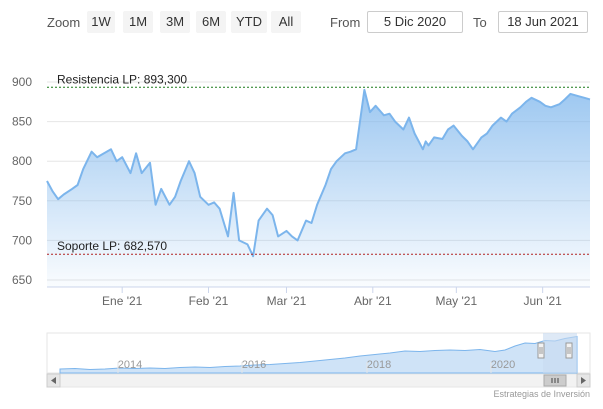 The width and height of the screenshot is (603, 409). What do you see at coordinates (22, 122) in the screenshot?
I see `y-tick-label: 850` at bounding box center [22, 122].